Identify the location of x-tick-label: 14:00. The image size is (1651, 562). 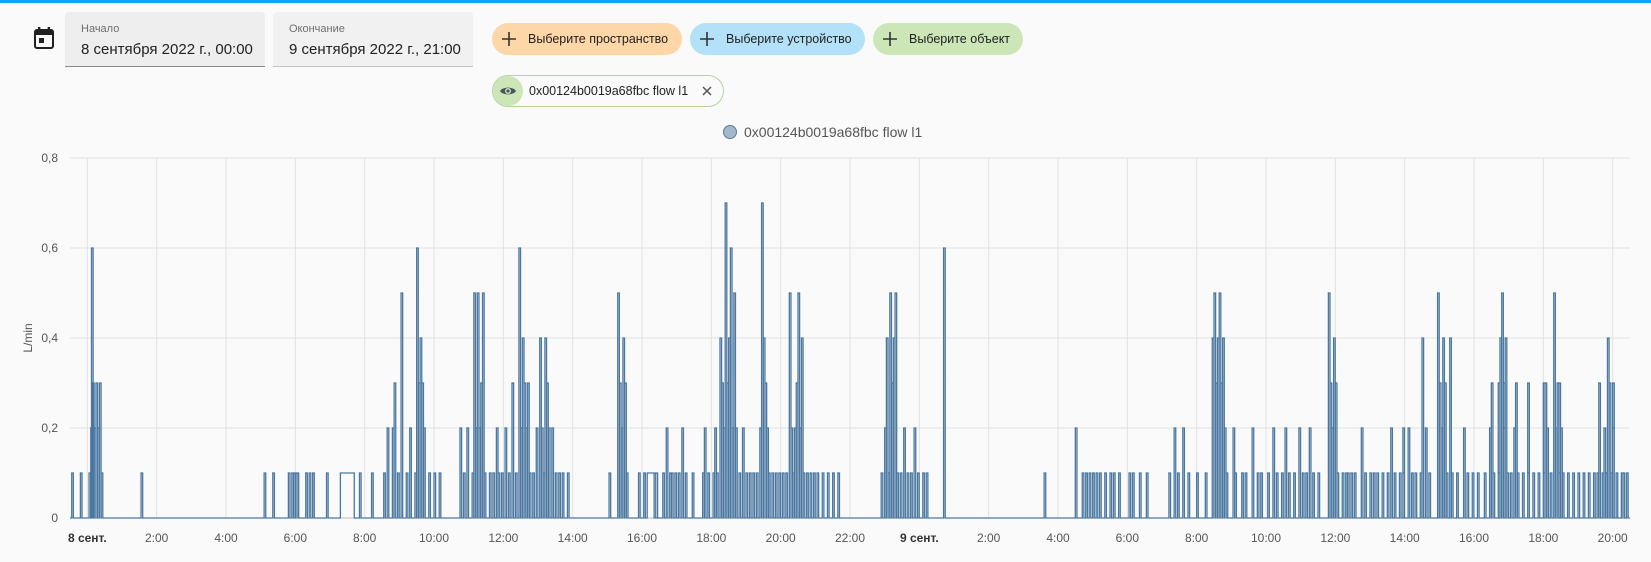
(573, 538).